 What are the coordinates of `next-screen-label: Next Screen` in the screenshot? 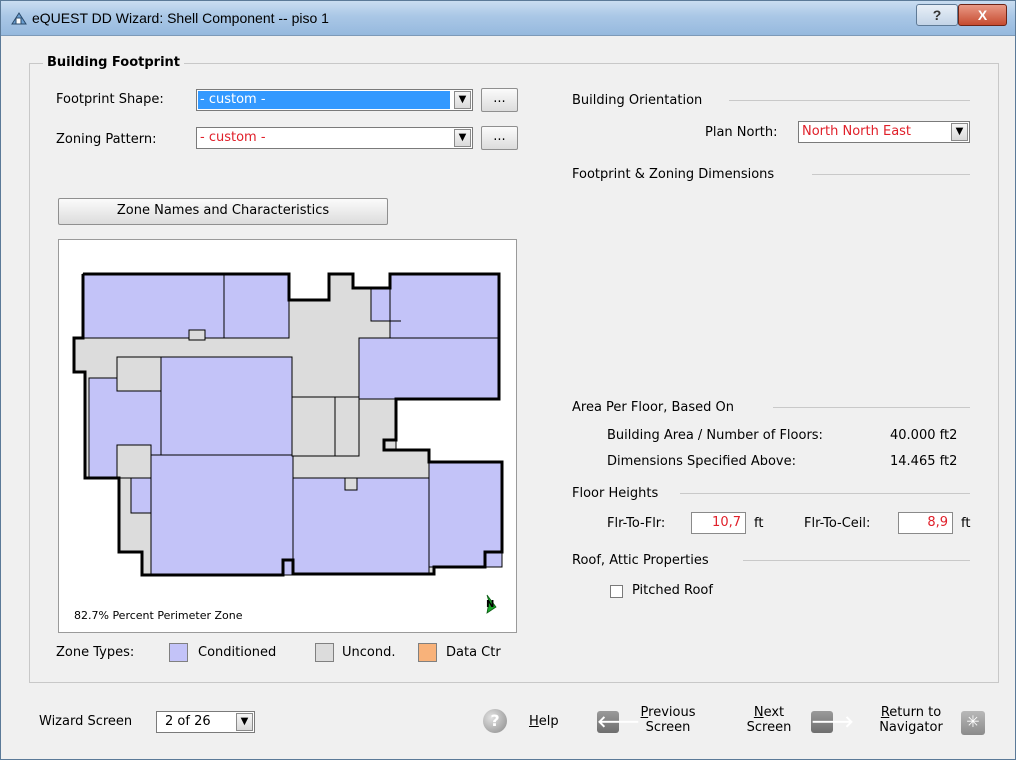 It's located at (769, 720).